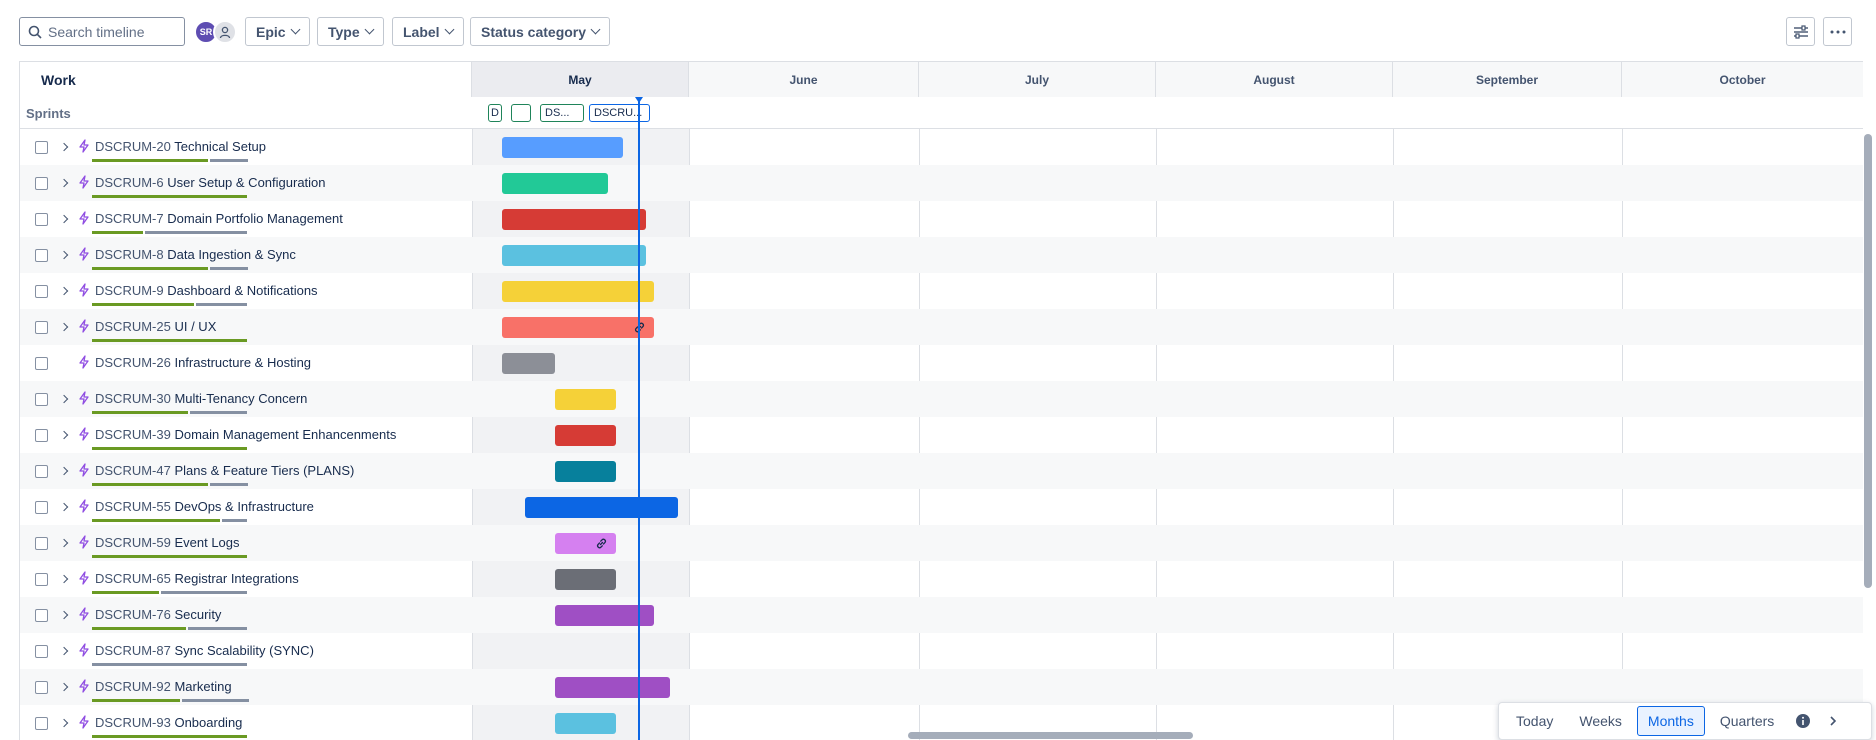 Image resolution: width=1876 pixels, height=740 pixels. Describe the element at coordinates (246, 182) in the screenshot. I see `issue-summary: User Setup & Configuration` at that location.